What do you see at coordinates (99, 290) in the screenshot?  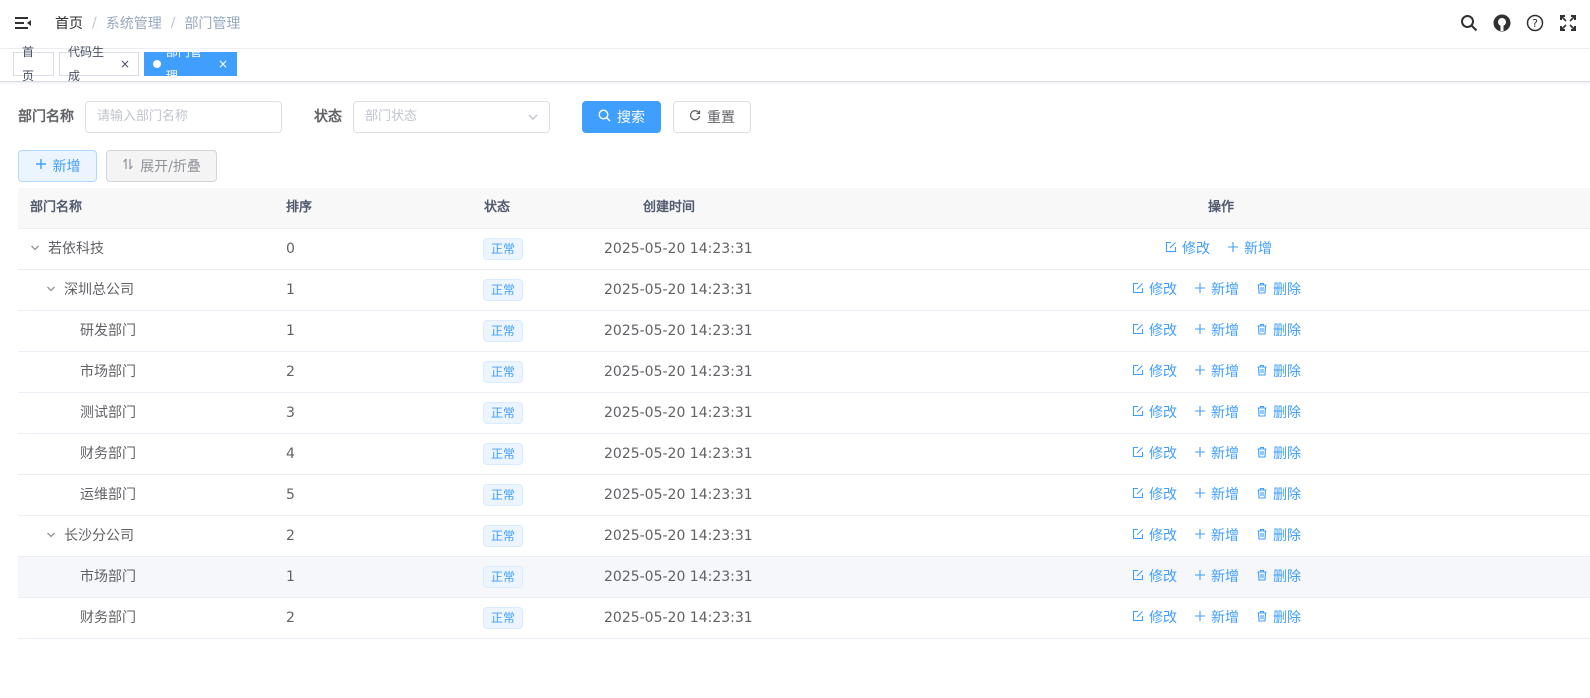 I see `dept-name: 深圳总公司` at bounding box center [99, 290].